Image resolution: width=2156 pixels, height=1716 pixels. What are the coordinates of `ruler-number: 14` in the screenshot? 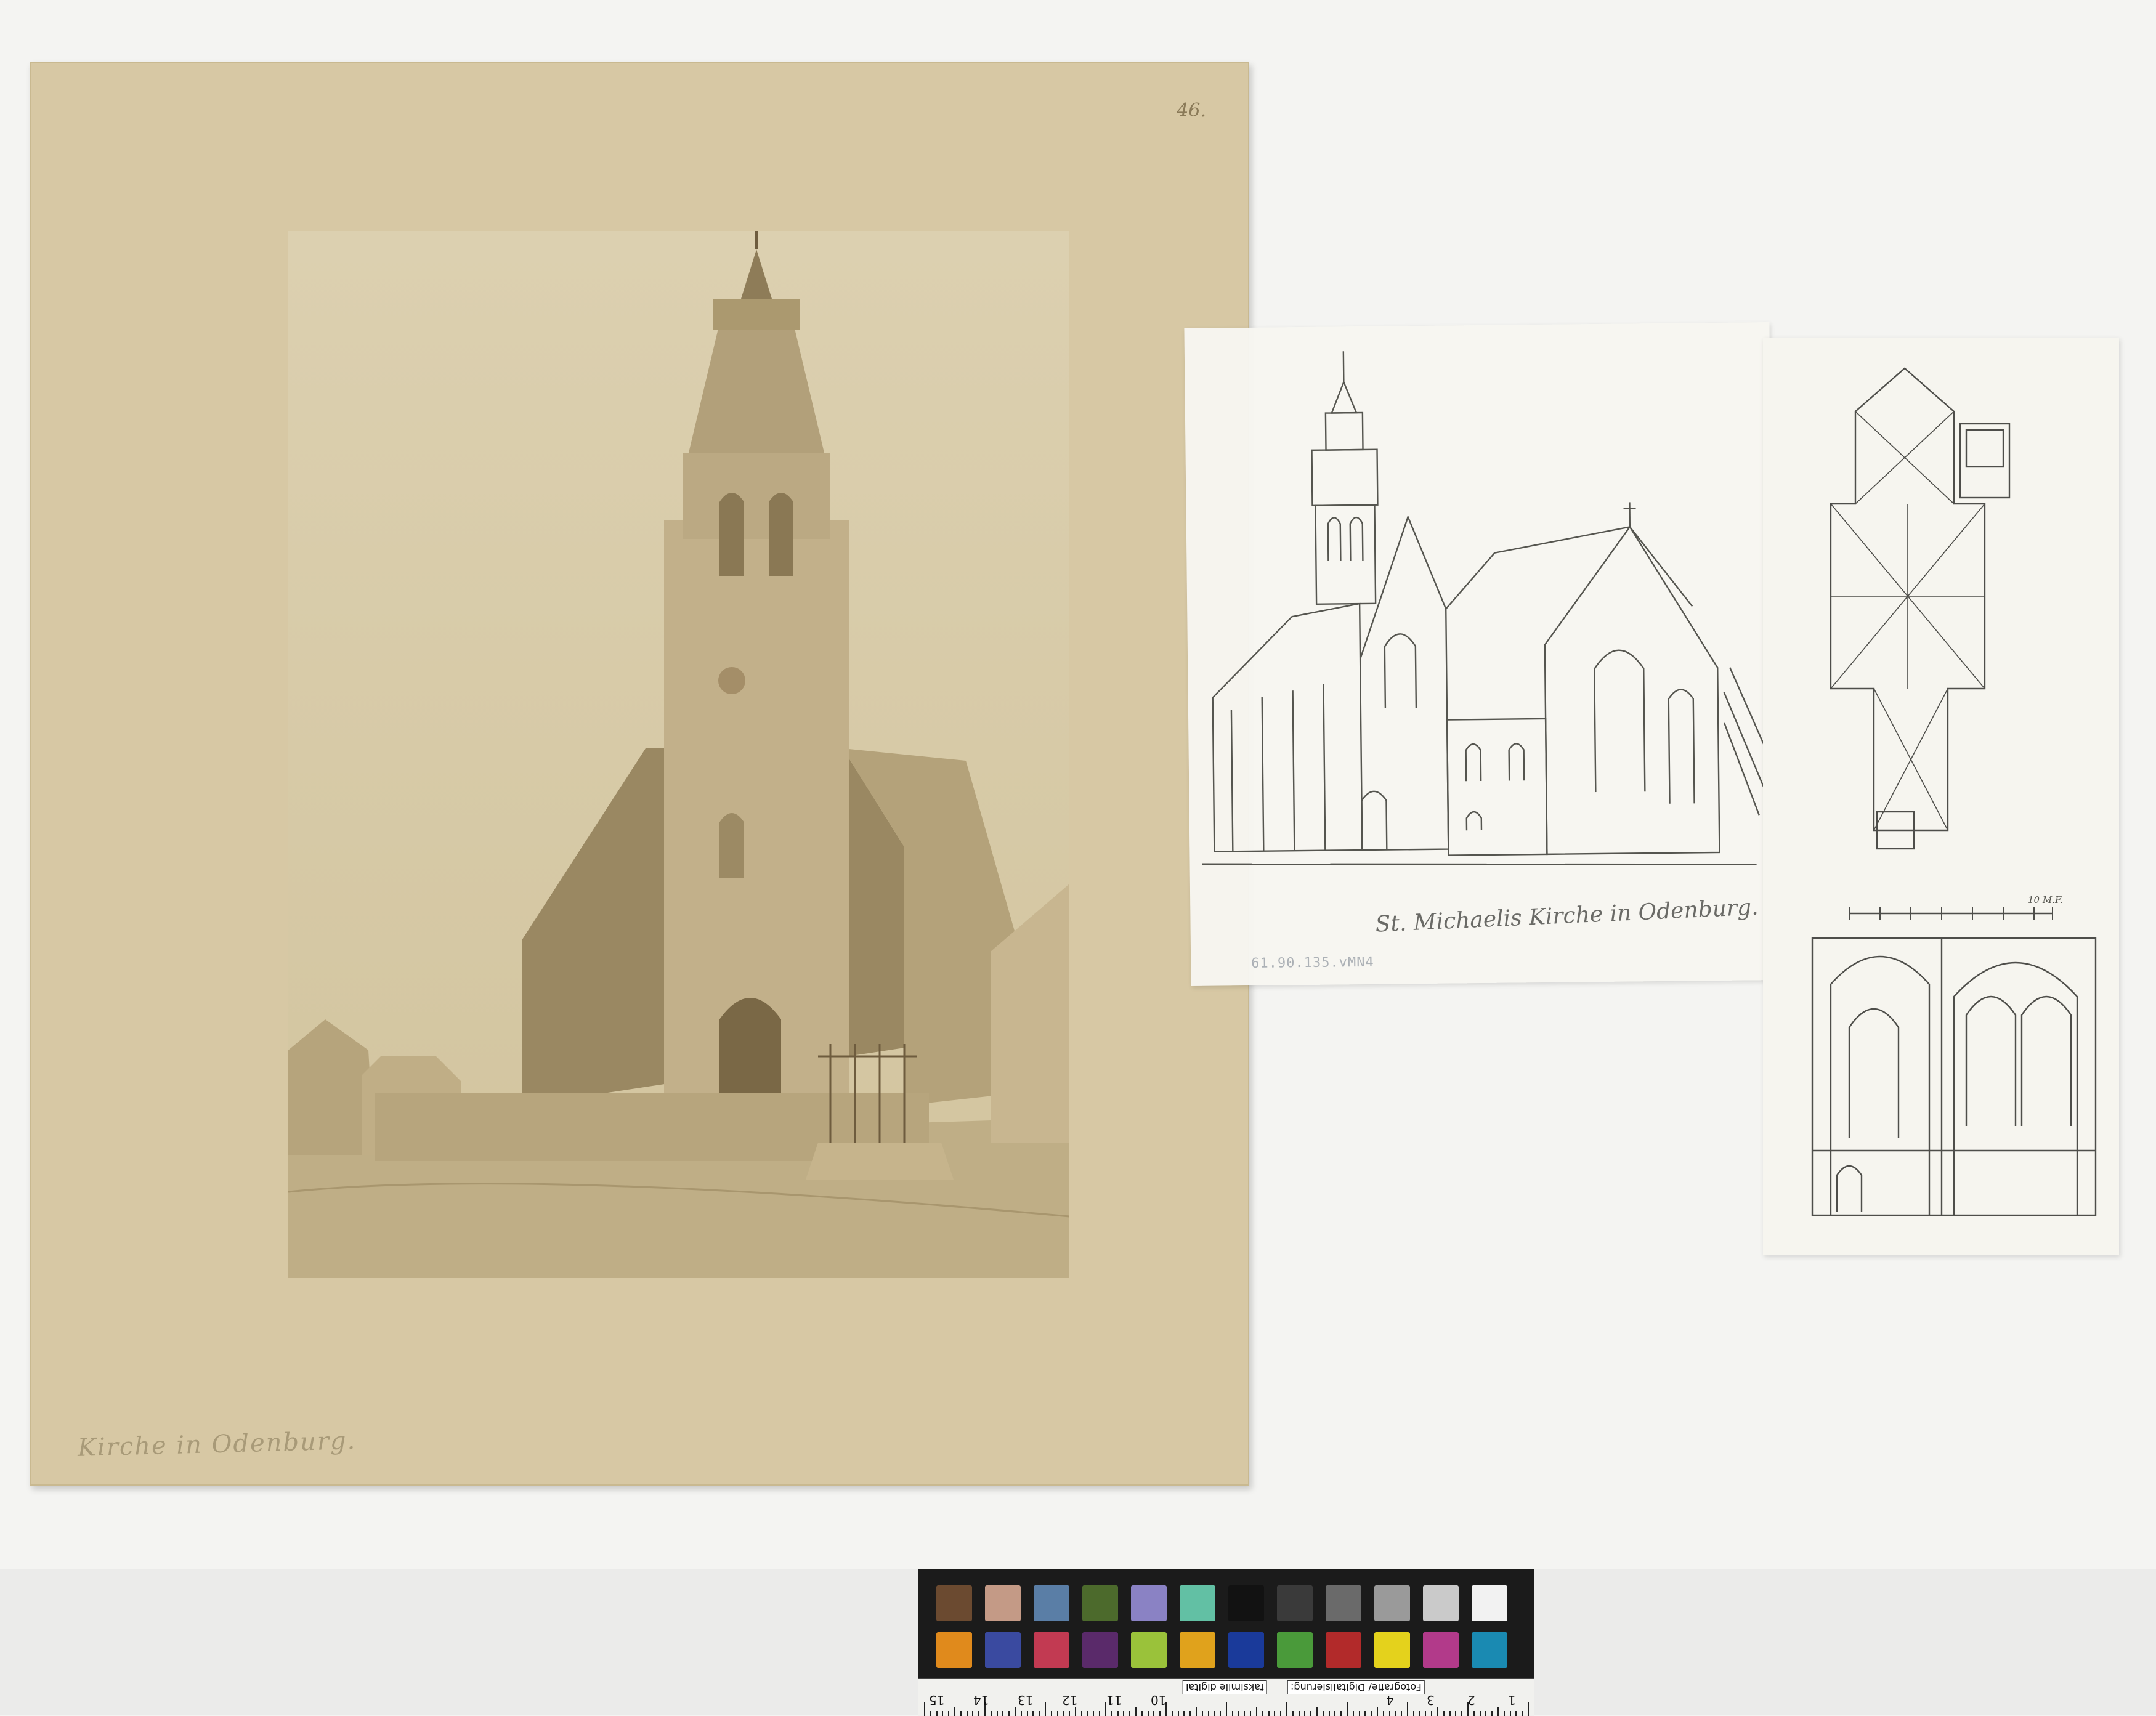 It's located at (981, 1700).